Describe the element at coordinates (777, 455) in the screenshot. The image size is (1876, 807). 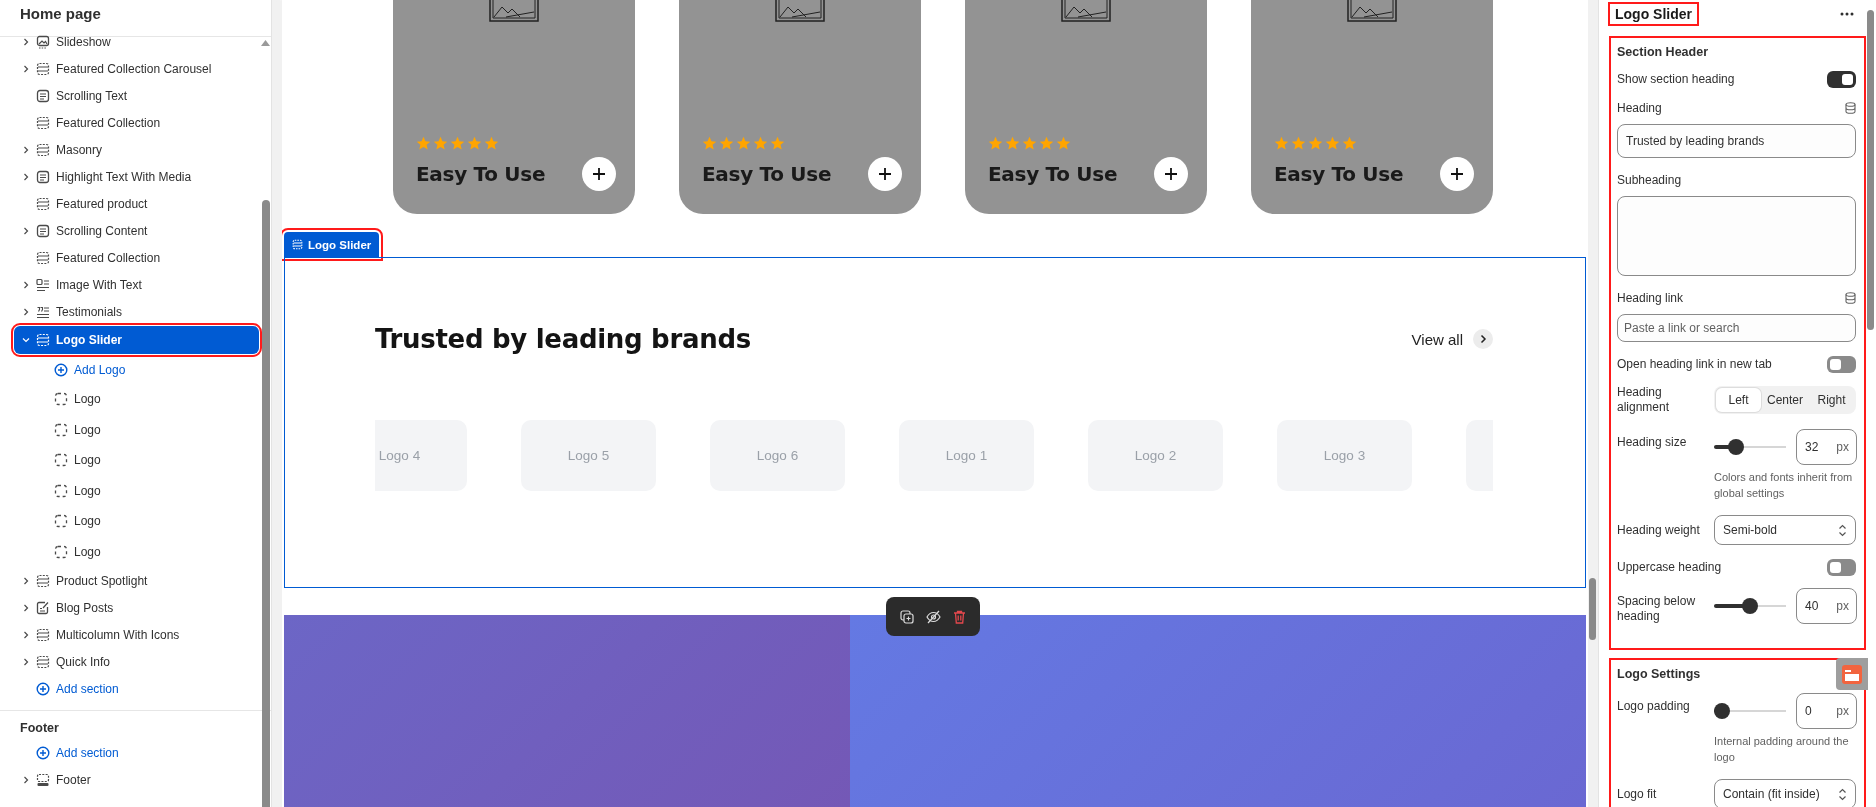
I see `logo-tile: Logo 6` at that location.